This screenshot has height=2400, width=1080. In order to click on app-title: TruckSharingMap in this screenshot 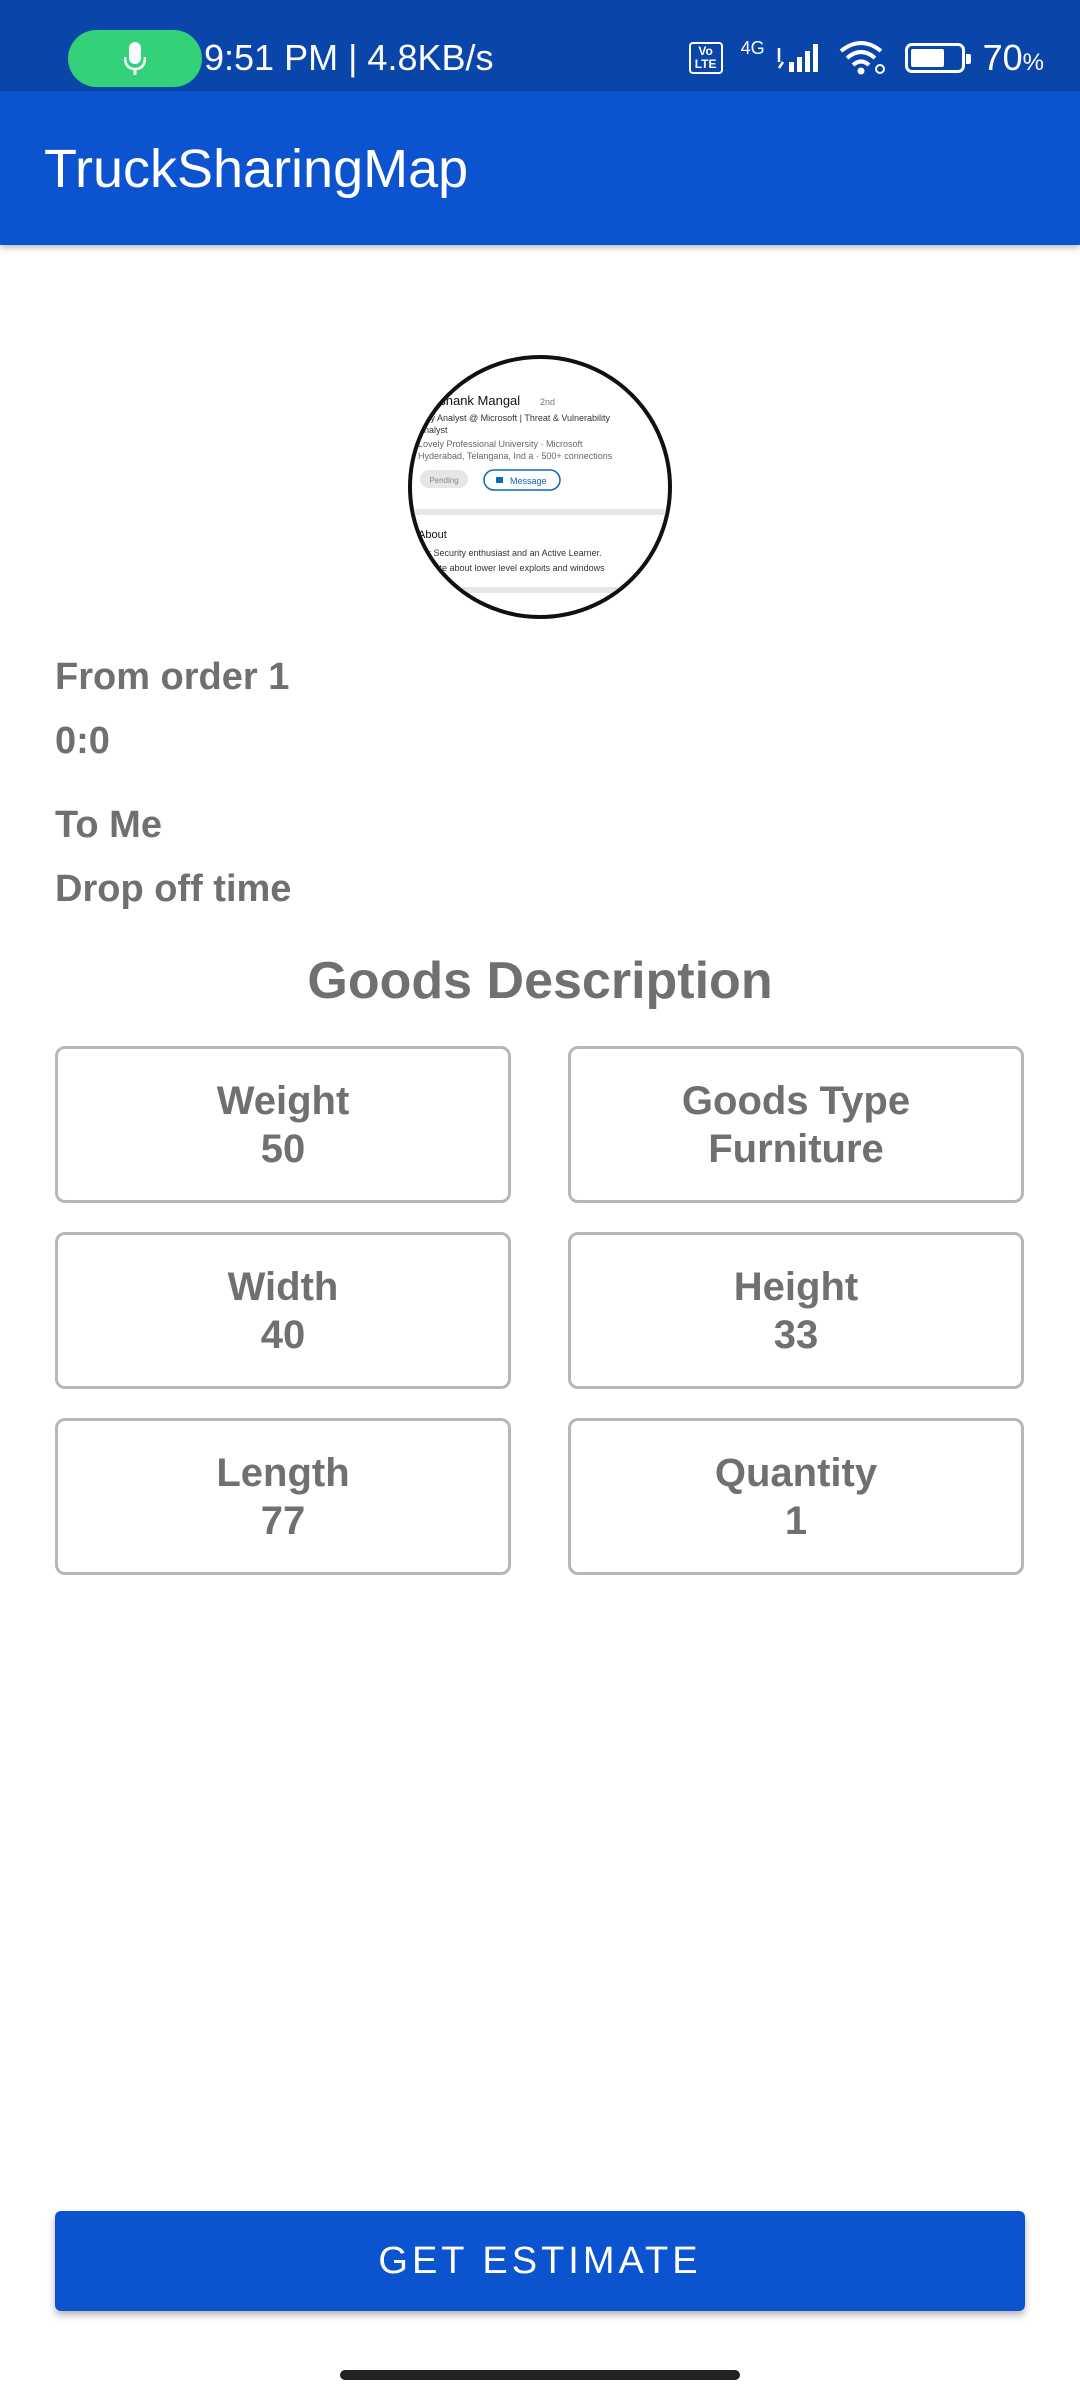, I will do `click(256, 169)`.